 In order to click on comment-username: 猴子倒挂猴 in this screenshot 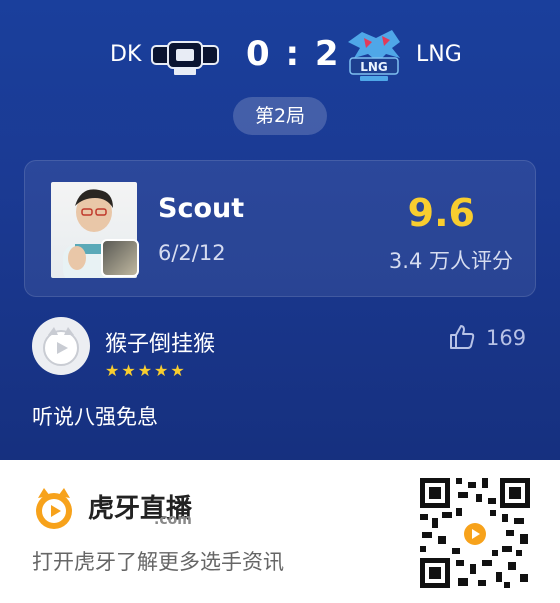, I will do `click(160, 344)`.